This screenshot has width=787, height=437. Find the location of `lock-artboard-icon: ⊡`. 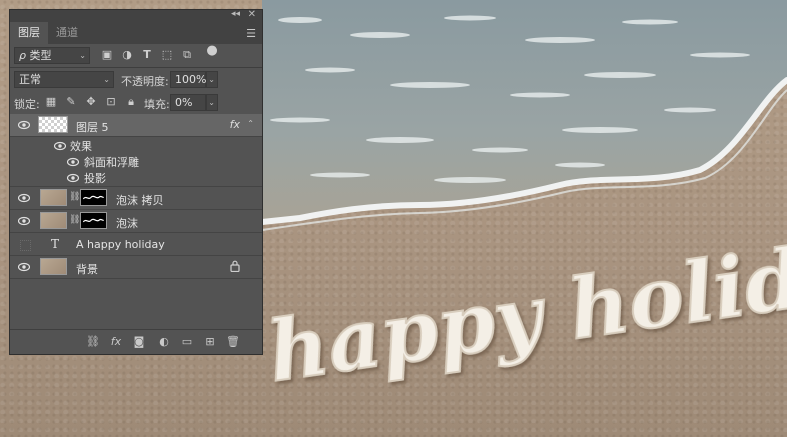

lock-artboard-icon: ⊡ is located at coordinates (111, 102).